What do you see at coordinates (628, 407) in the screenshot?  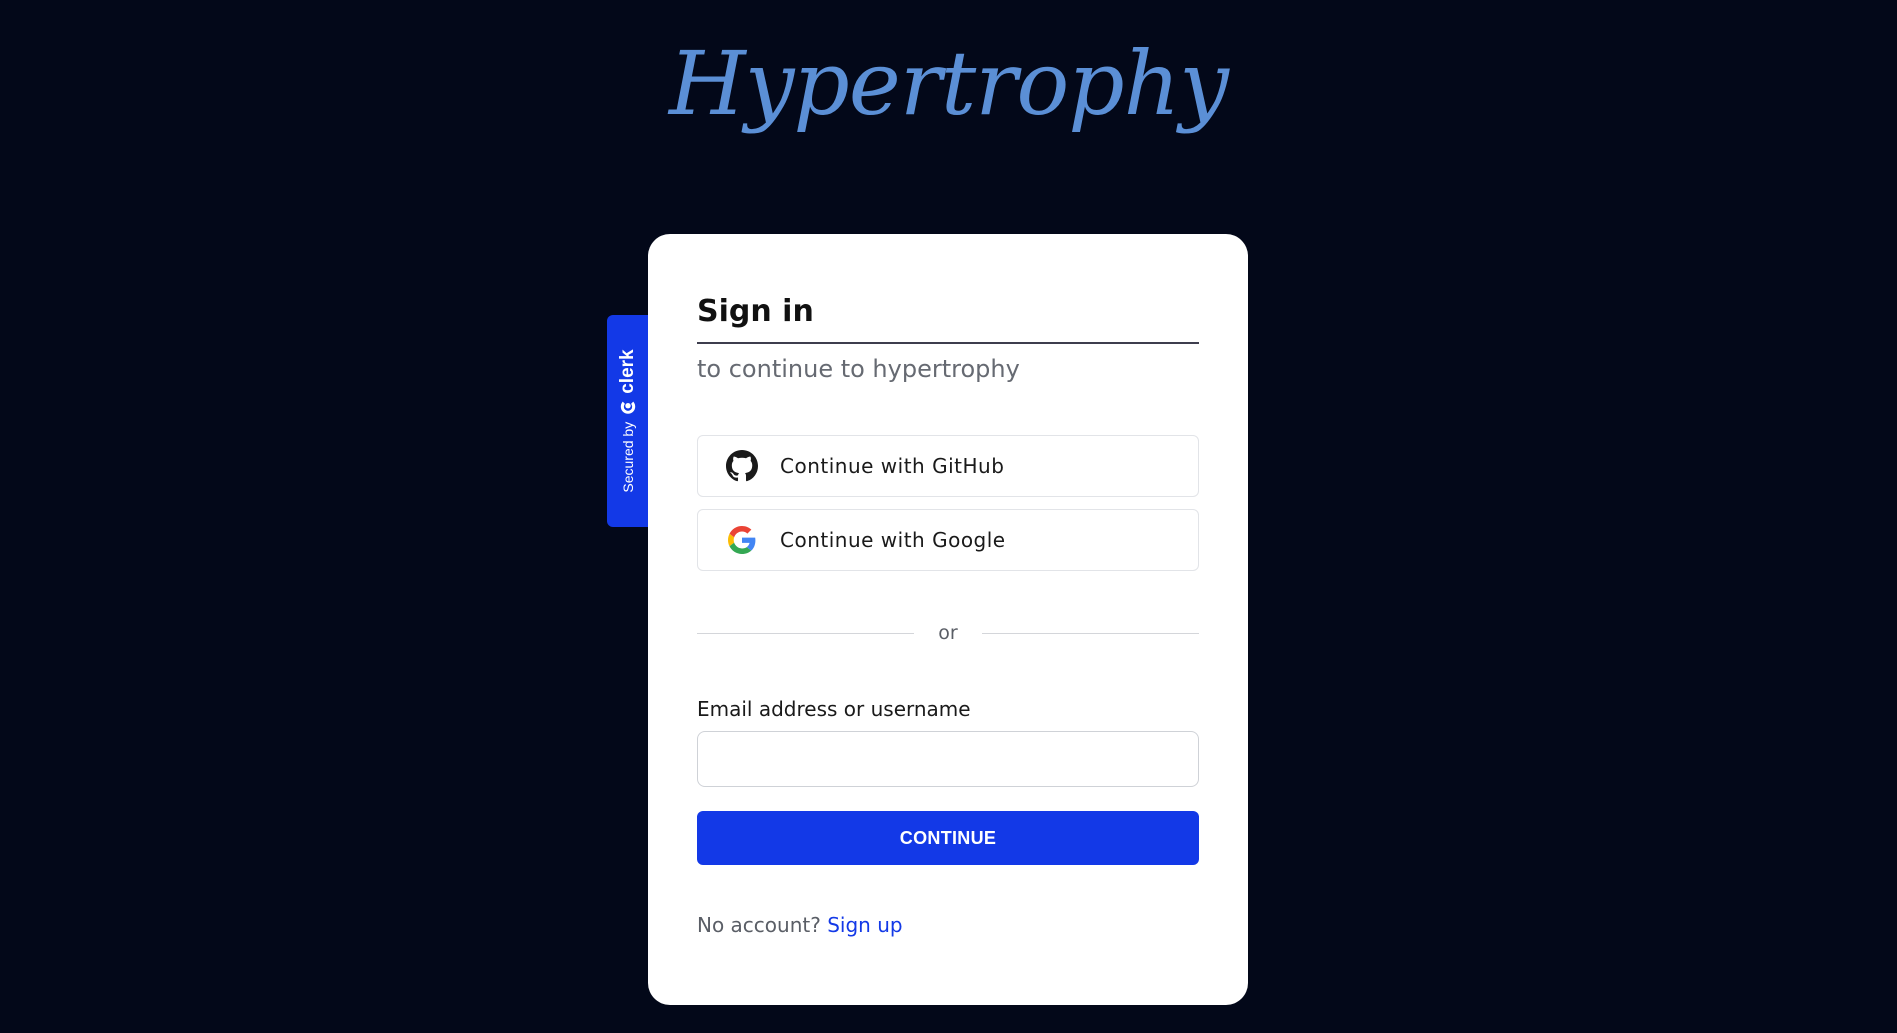 I see `clerk-logo-icon` at bounding box center [628, 407].